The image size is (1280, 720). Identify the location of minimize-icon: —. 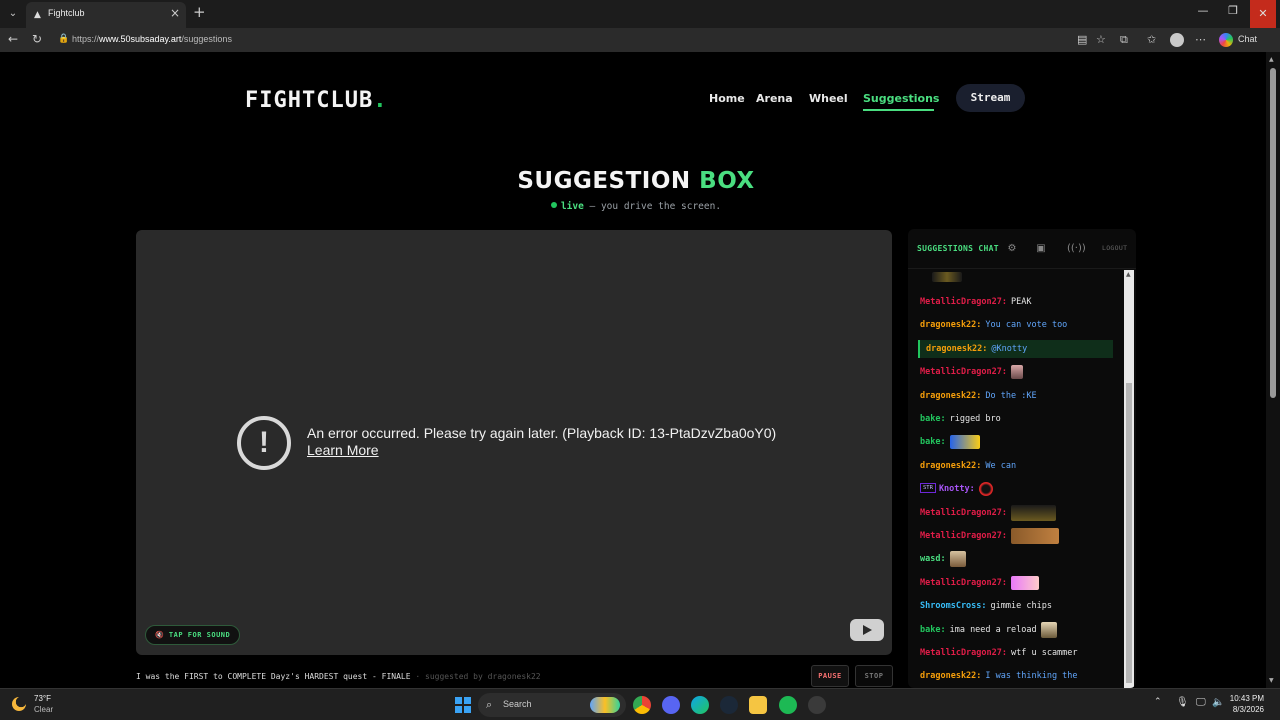
(1203, 10).